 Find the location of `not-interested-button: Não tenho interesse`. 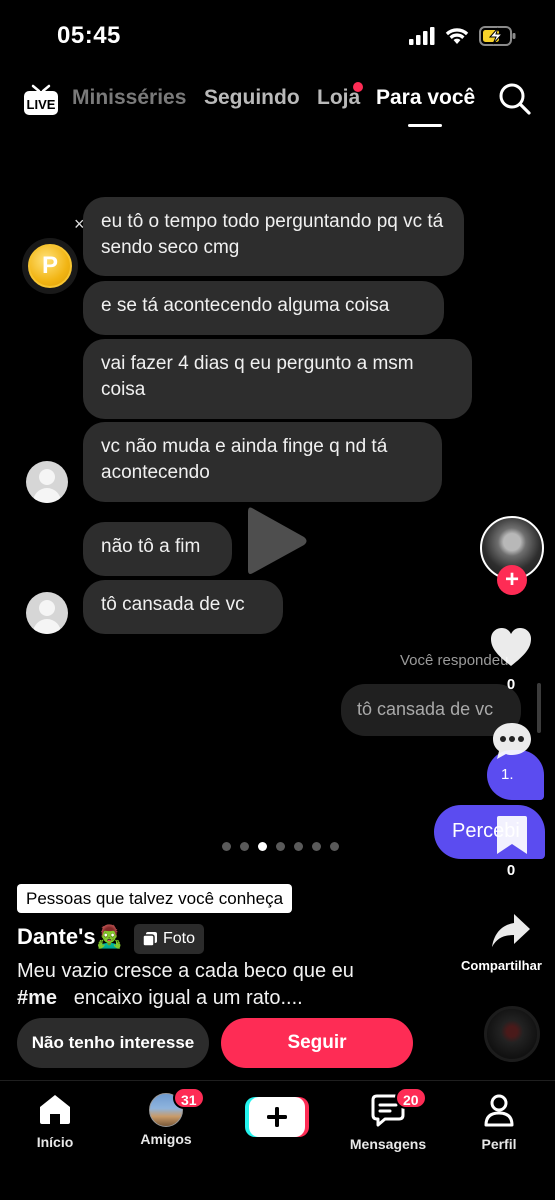

not-interested-button: Não tenho interesse is located at coordinates (113, 1043).